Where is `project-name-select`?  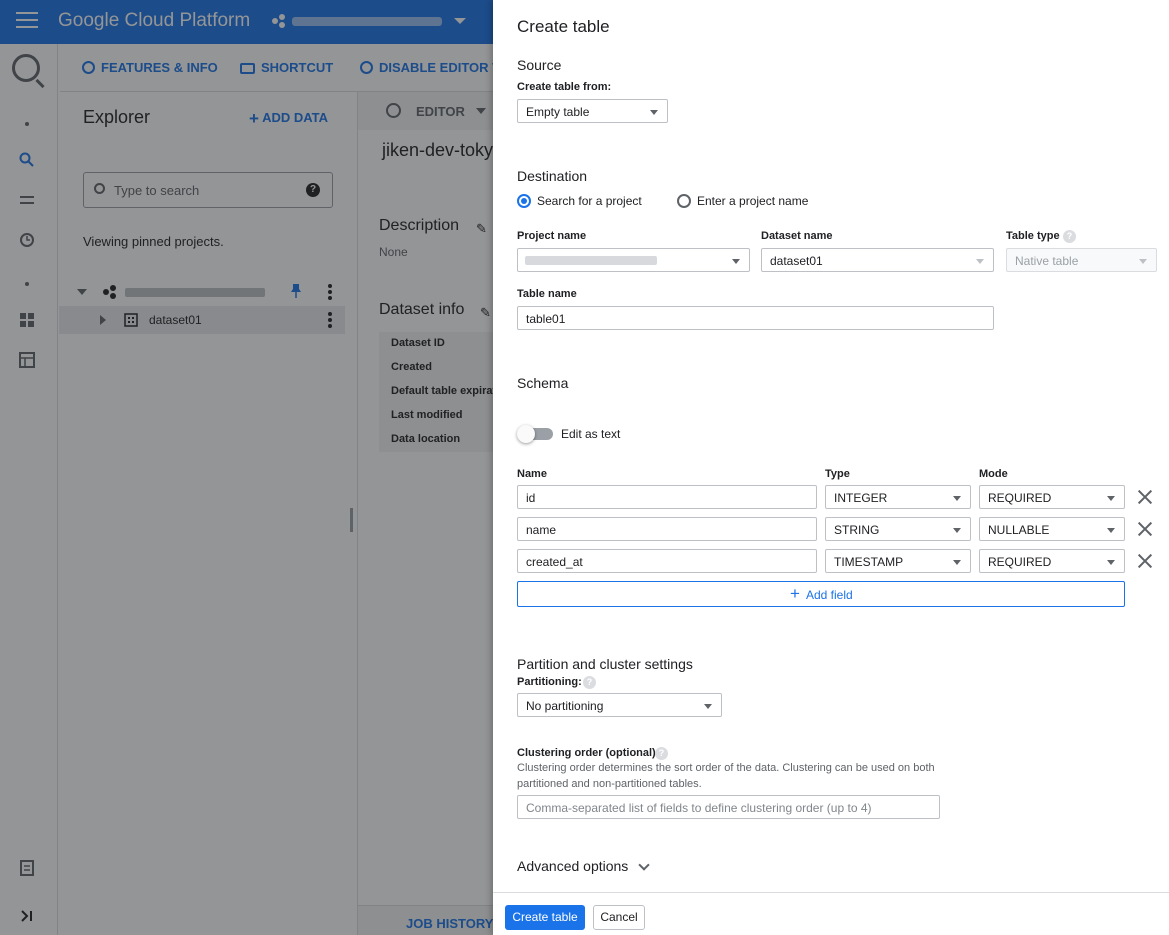 project-name-select is located at coordinates (633, 260).